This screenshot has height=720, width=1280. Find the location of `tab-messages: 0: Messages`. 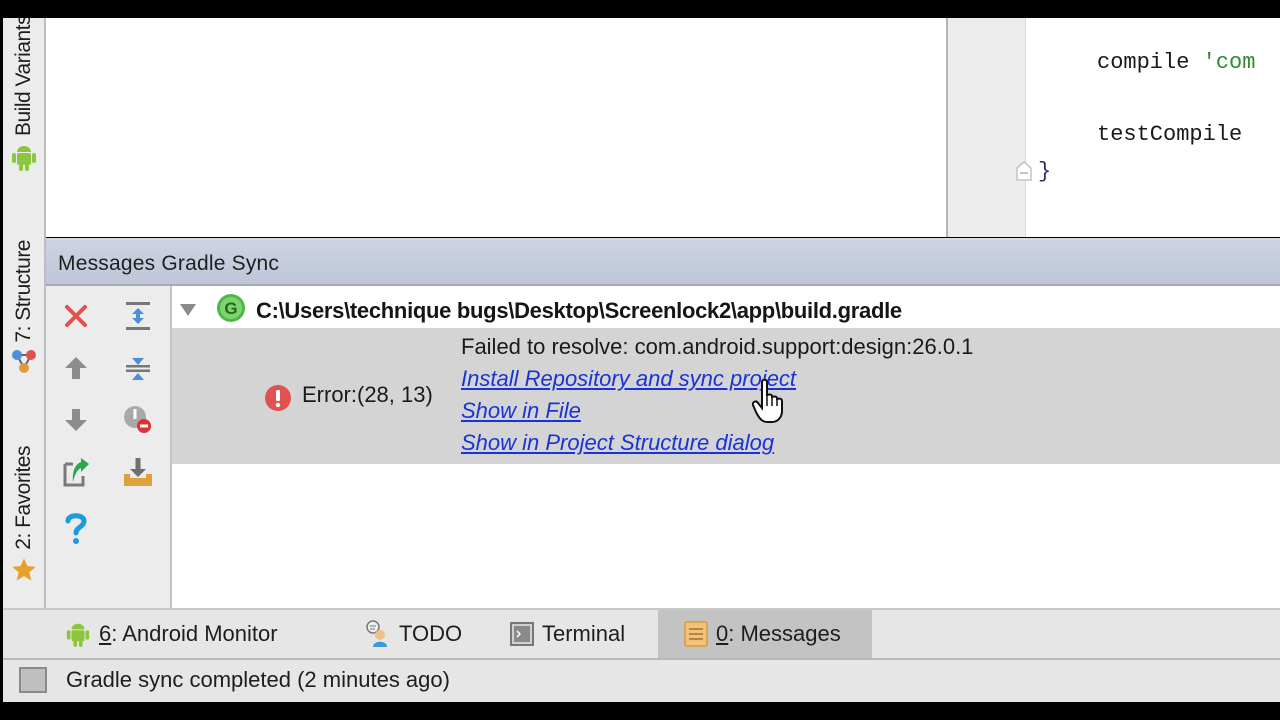

tab-messages: 0: Messages is located at coordinates (765, 634).